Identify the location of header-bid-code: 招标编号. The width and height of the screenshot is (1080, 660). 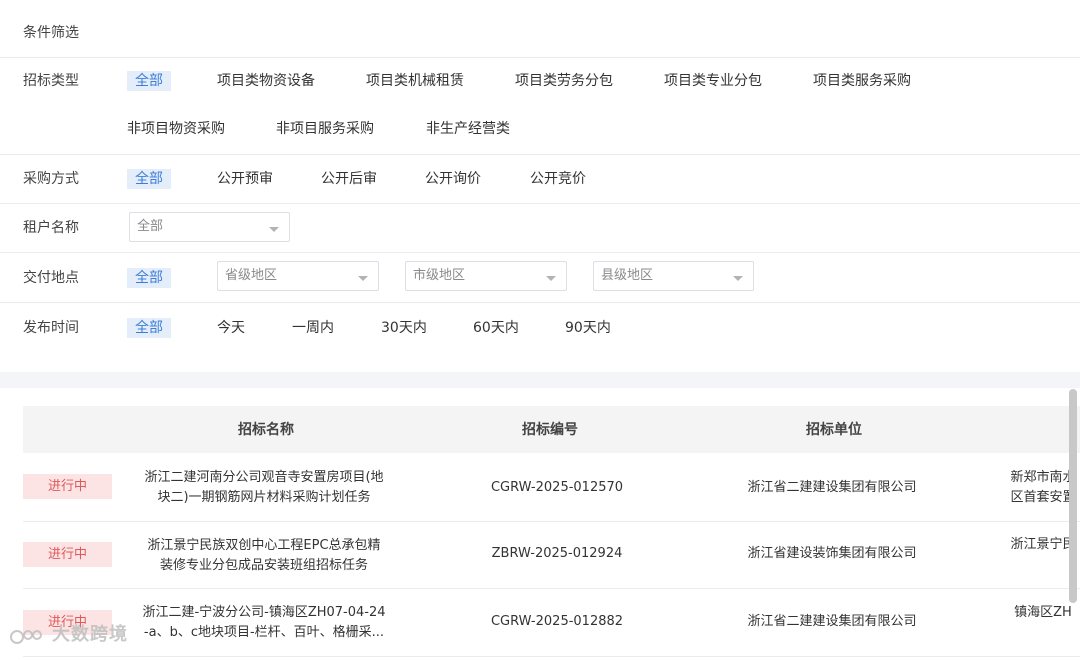
(550, 430).